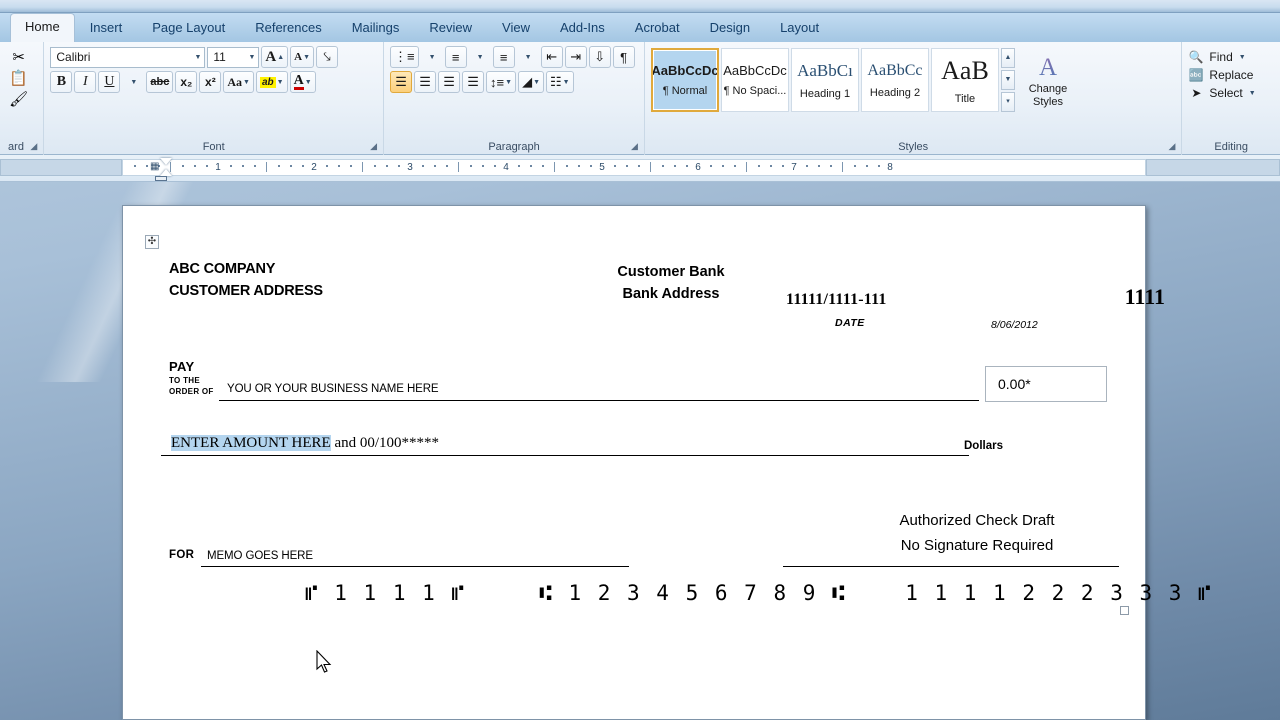 Image resolution: width=1280 pixels, height=720 pixels. What do you see at coordinates (634, 146) in the screenshot?
I see `paragraph-dialog-launcher: ◢` at bounding box center [634, 146].